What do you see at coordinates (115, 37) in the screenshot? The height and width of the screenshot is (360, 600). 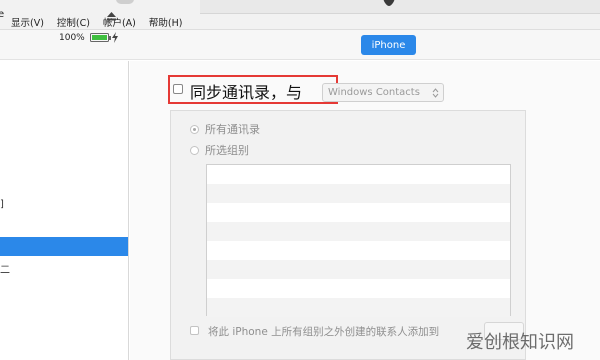 I see `charging-bolt-icon` at bounding box center [115, 37].